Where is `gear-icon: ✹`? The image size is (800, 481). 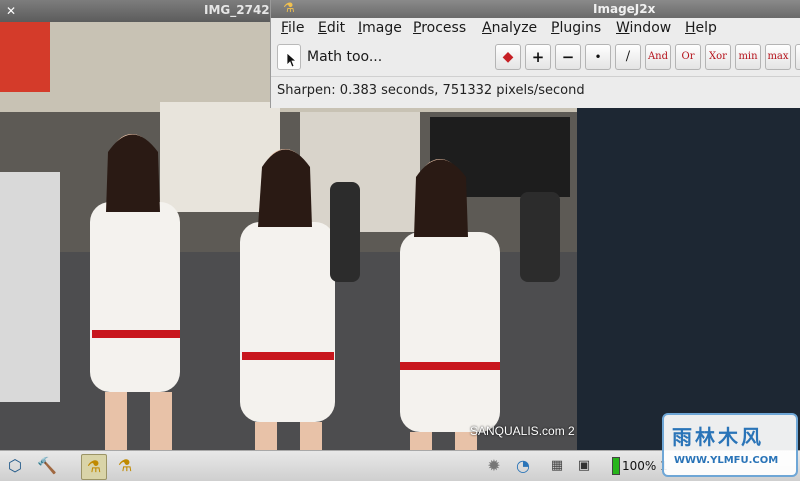
gear-icon: ✹ is located at coordinates (494, 466).